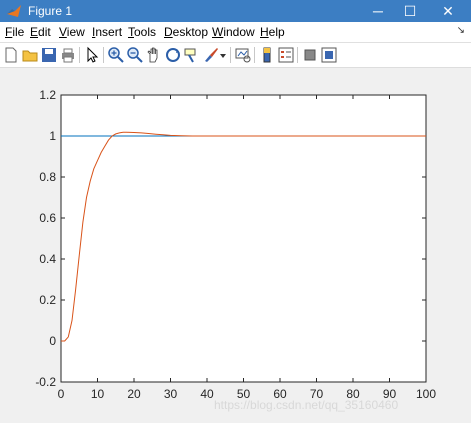 The width and height of the screenshot is (471, 423). What do you see at coordinates (50, 11) in the screenshot?
I see `window-title: Figure 1` at bounding box center [50, 11].